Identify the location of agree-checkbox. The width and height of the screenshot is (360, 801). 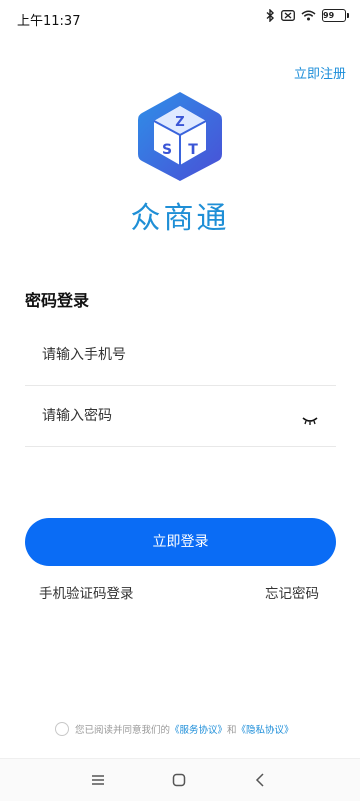
(62, 729).